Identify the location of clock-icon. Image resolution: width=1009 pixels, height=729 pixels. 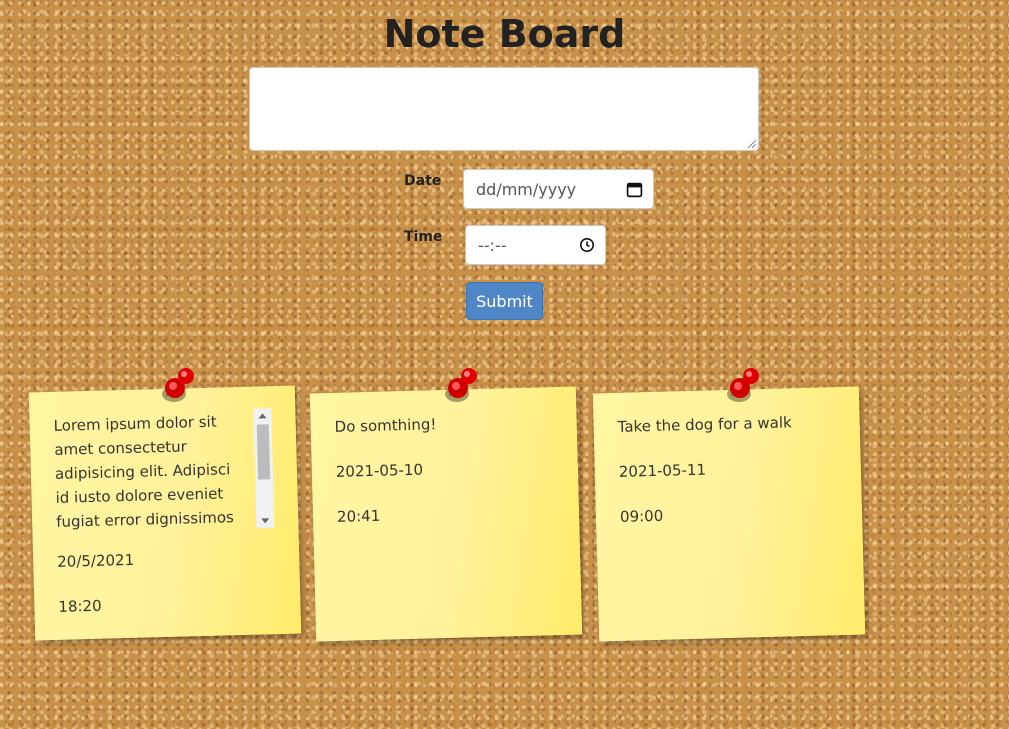
(587, 245).